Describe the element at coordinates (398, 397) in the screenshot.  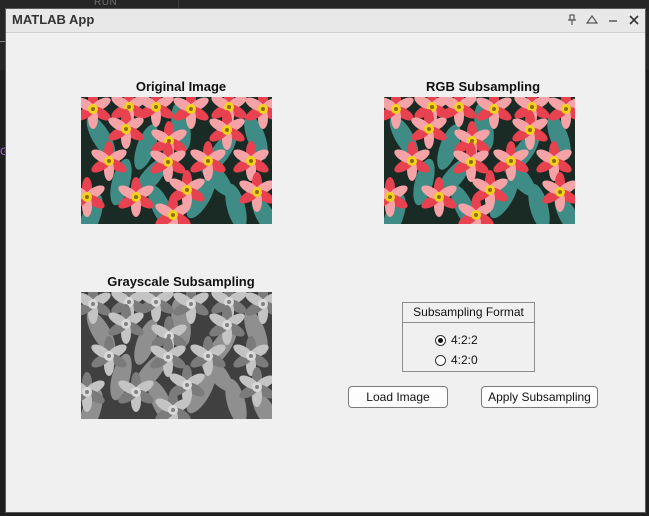
I see `load-image-button: Load Image` at that location.